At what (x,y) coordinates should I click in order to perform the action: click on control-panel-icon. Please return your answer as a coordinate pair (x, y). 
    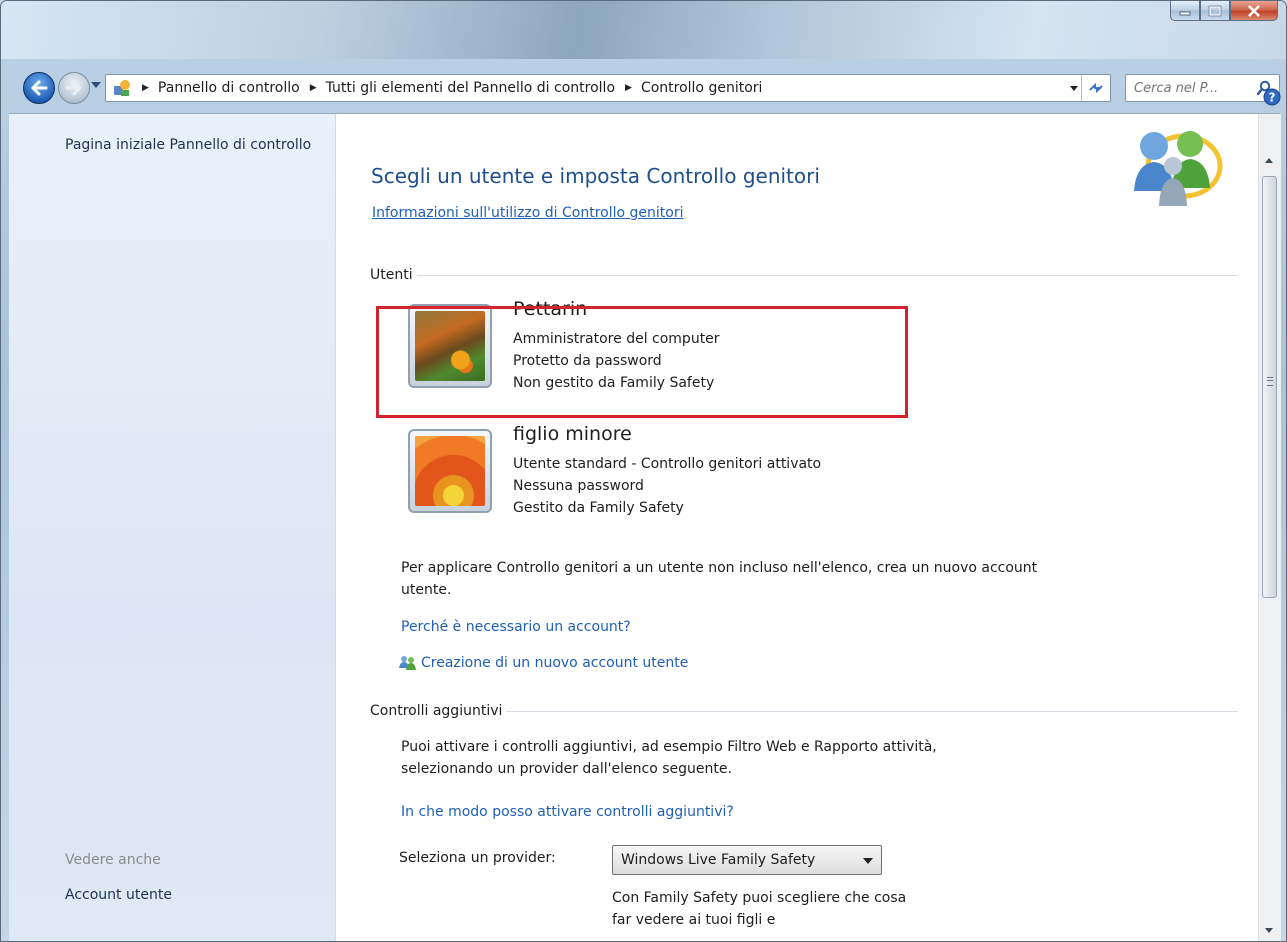
    Looking at the image, I should click on (122, 88).